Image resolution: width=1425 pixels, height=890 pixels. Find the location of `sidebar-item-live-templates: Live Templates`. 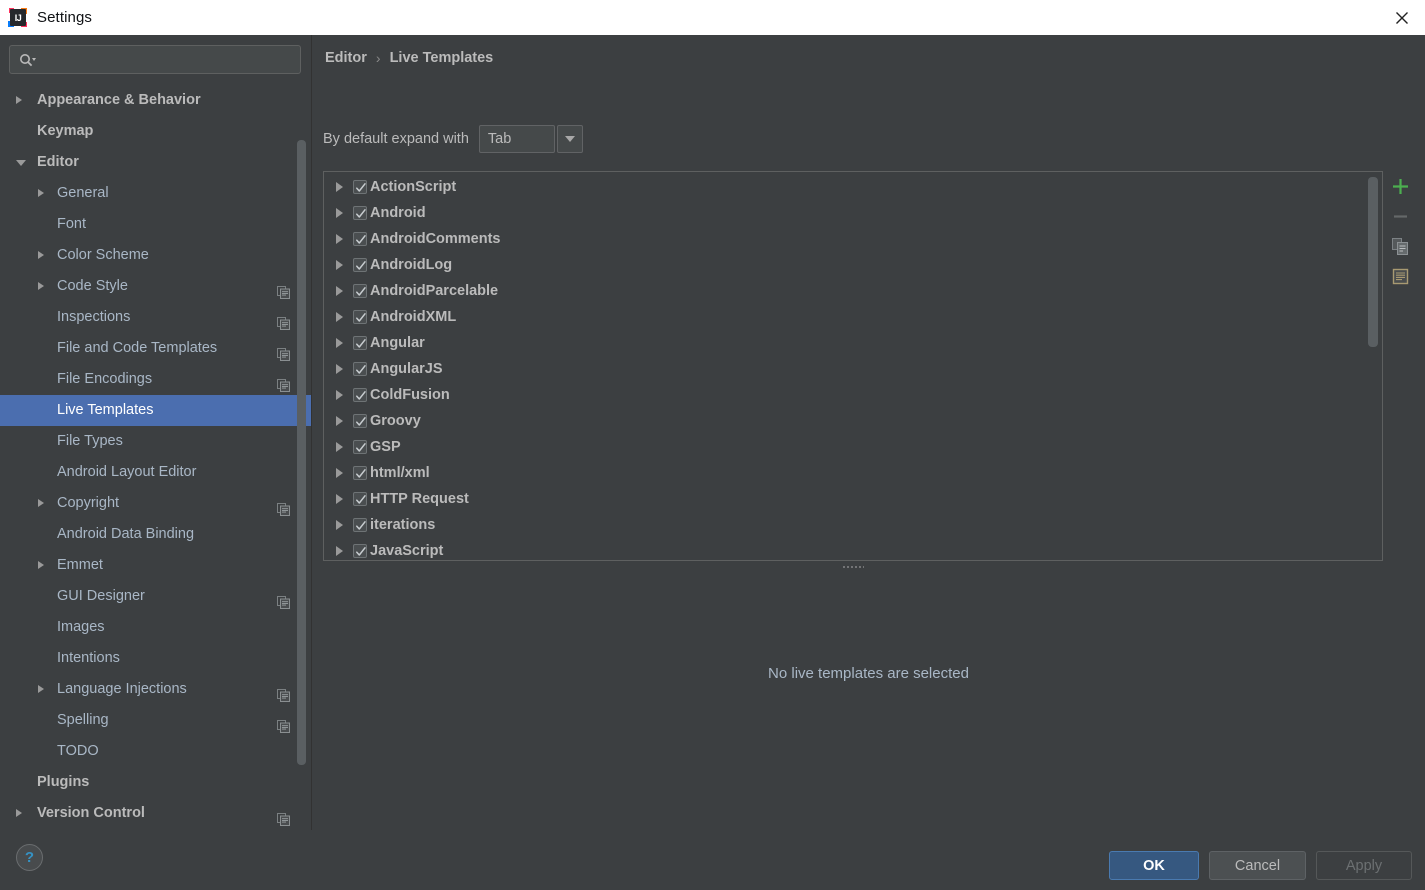

sidebar-item-live-templates: Live Templates is located at coordinates (156, 410).